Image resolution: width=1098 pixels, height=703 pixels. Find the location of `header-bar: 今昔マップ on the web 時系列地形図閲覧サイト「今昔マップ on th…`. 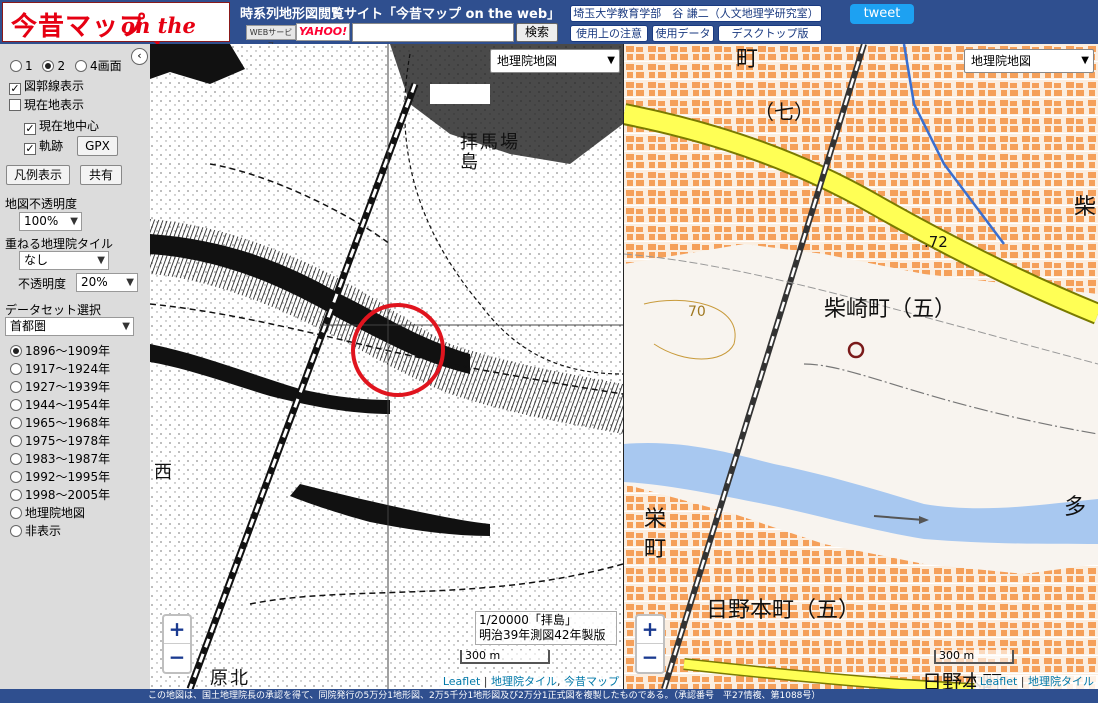

header-bar: 今昔マップ on the web 時系列地形図閲覧サイト「今昔マップ on th… is located at coordinates (549, 31).